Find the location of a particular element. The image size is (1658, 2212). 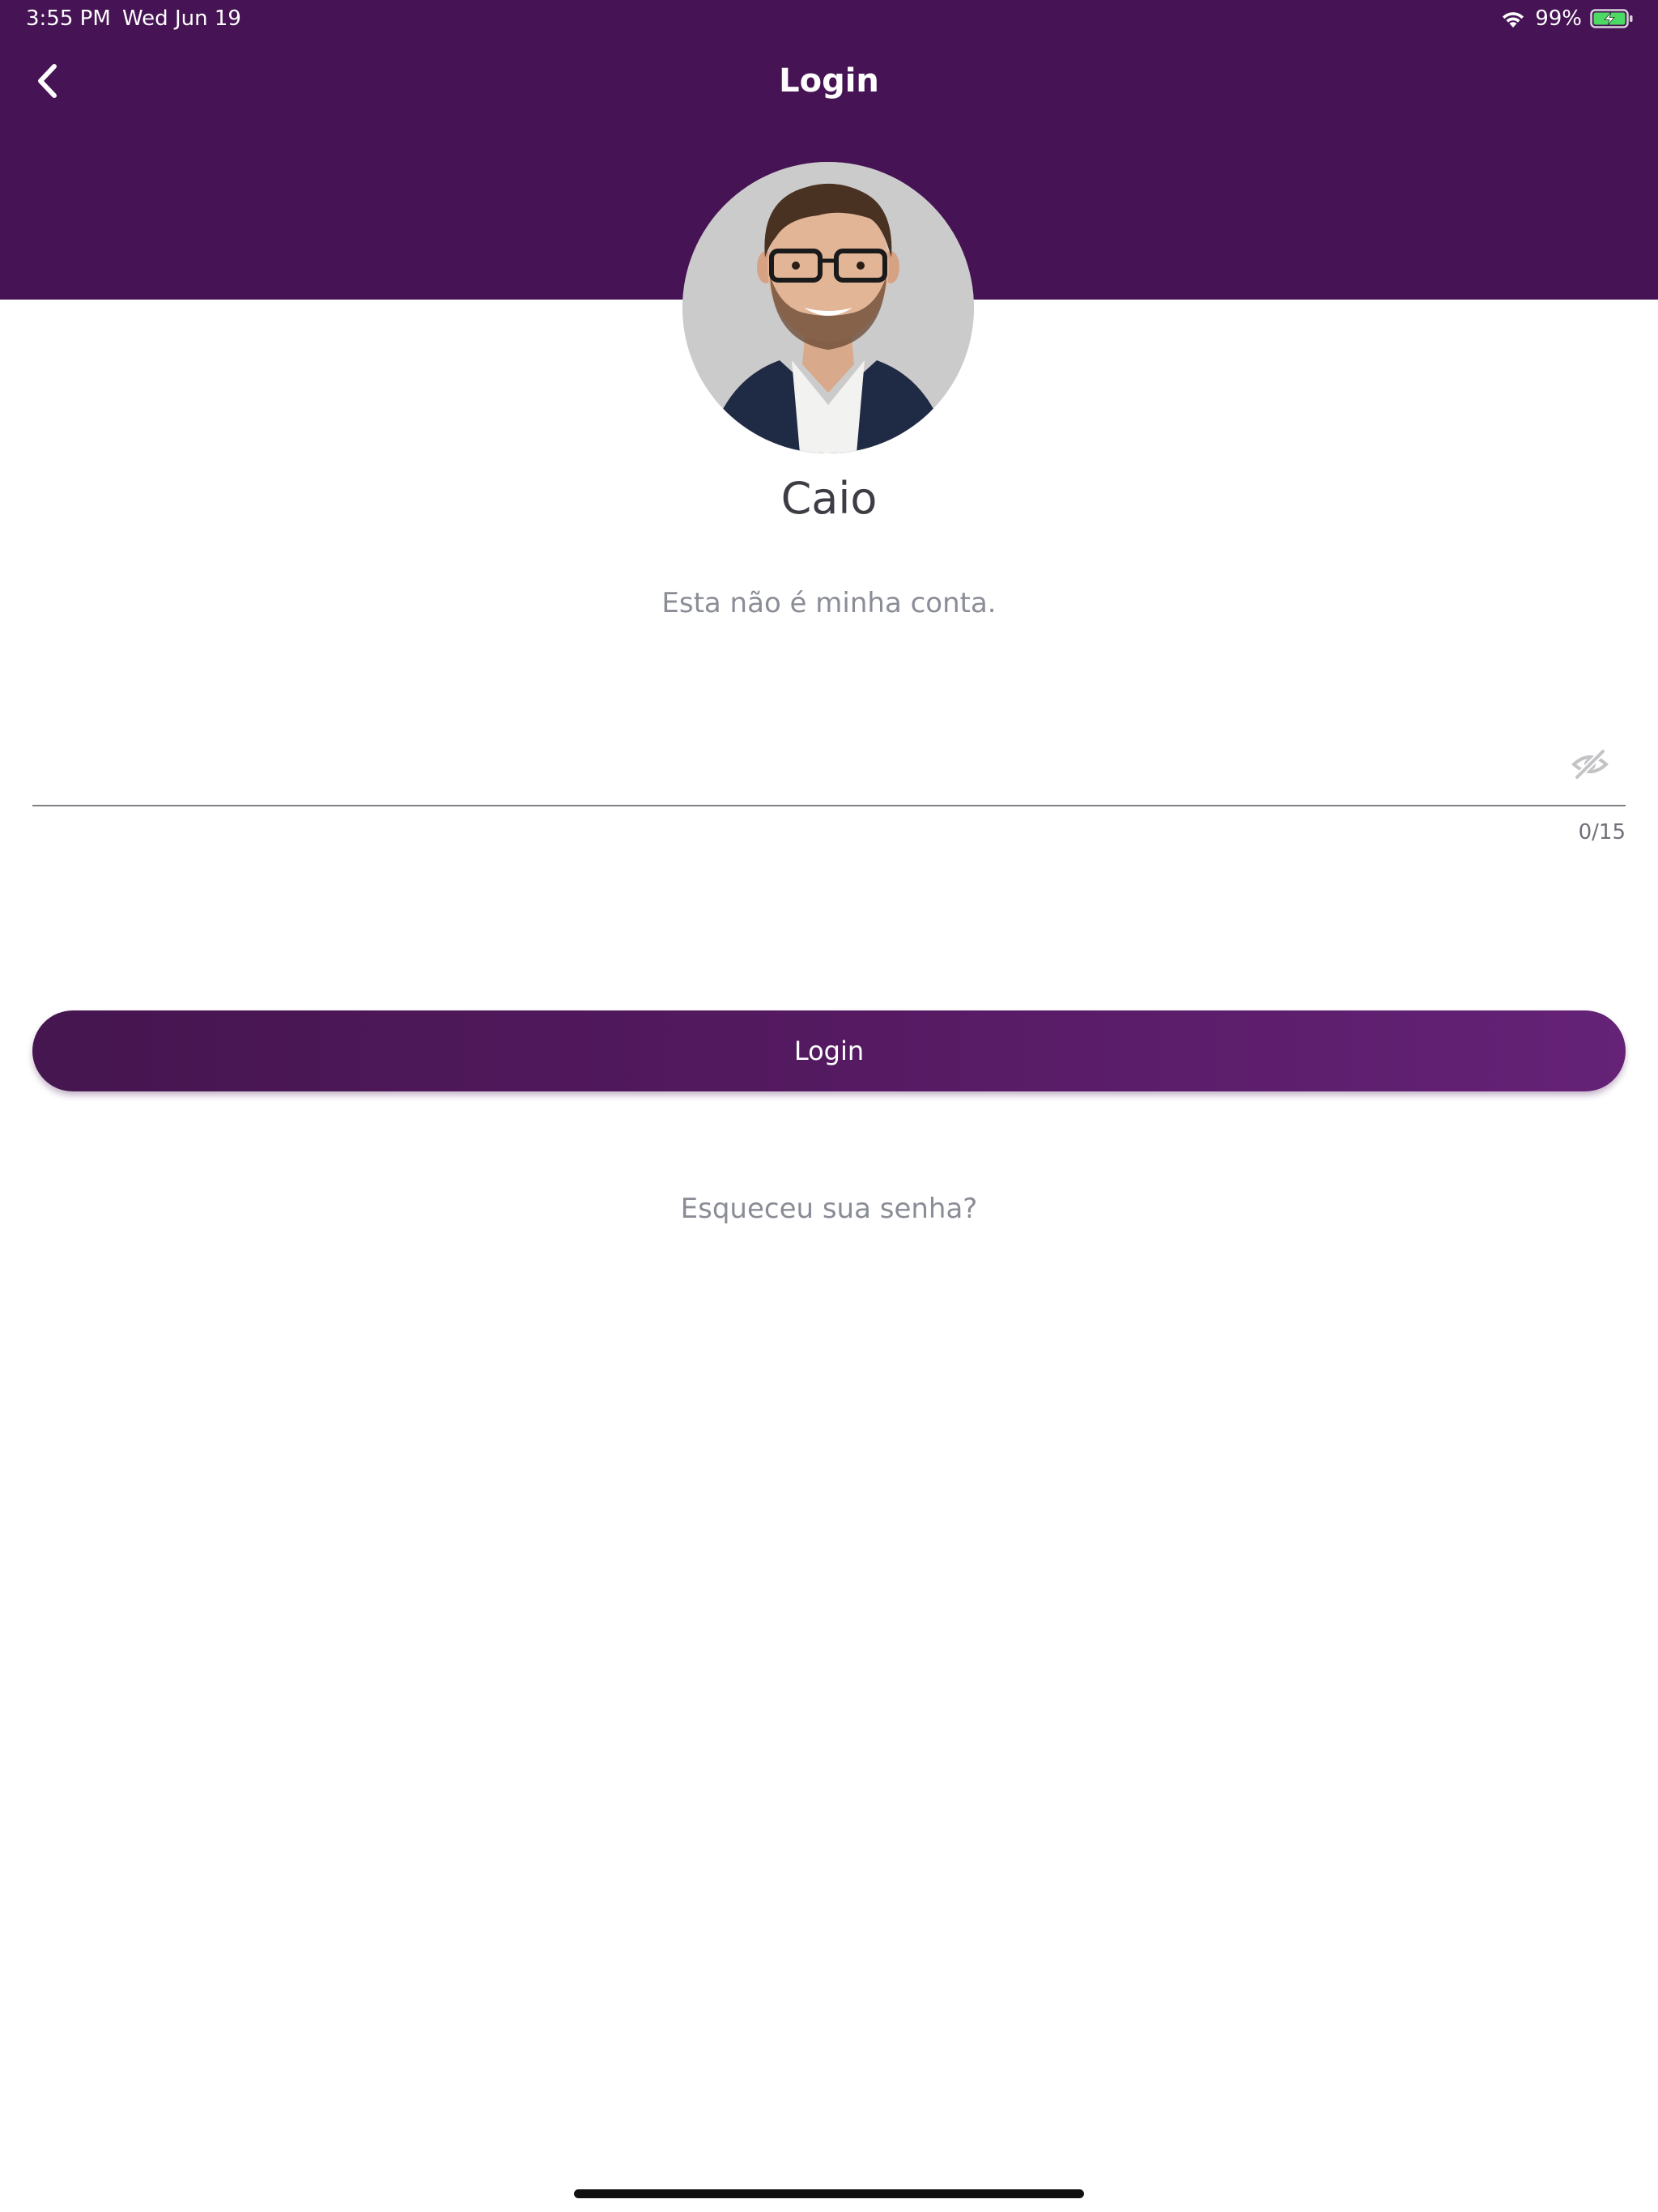

password-field is located at coordinates (829, 764).